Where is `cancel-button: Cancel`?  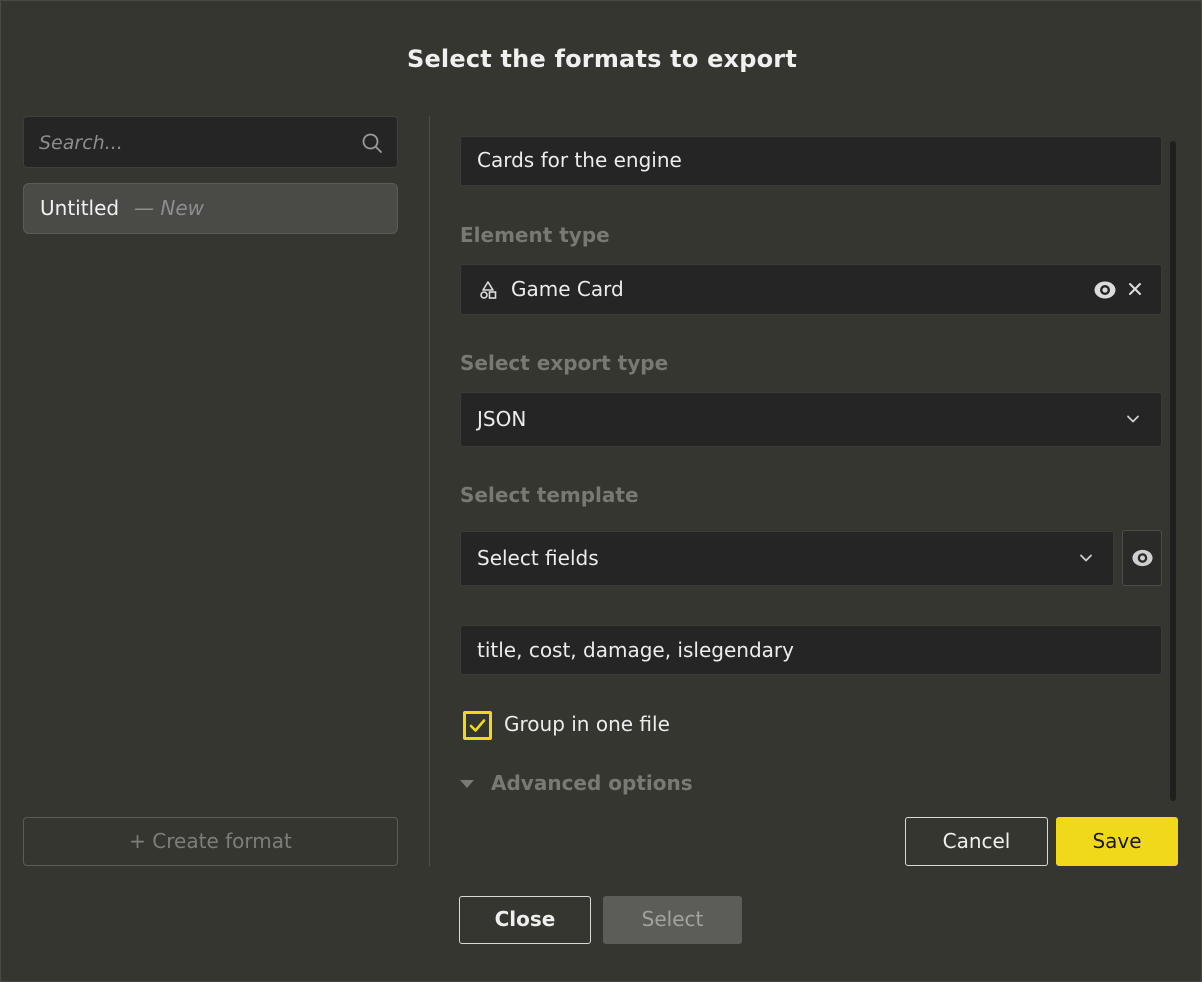
cancel-button: Cancel is located at coordinates (976, 841).